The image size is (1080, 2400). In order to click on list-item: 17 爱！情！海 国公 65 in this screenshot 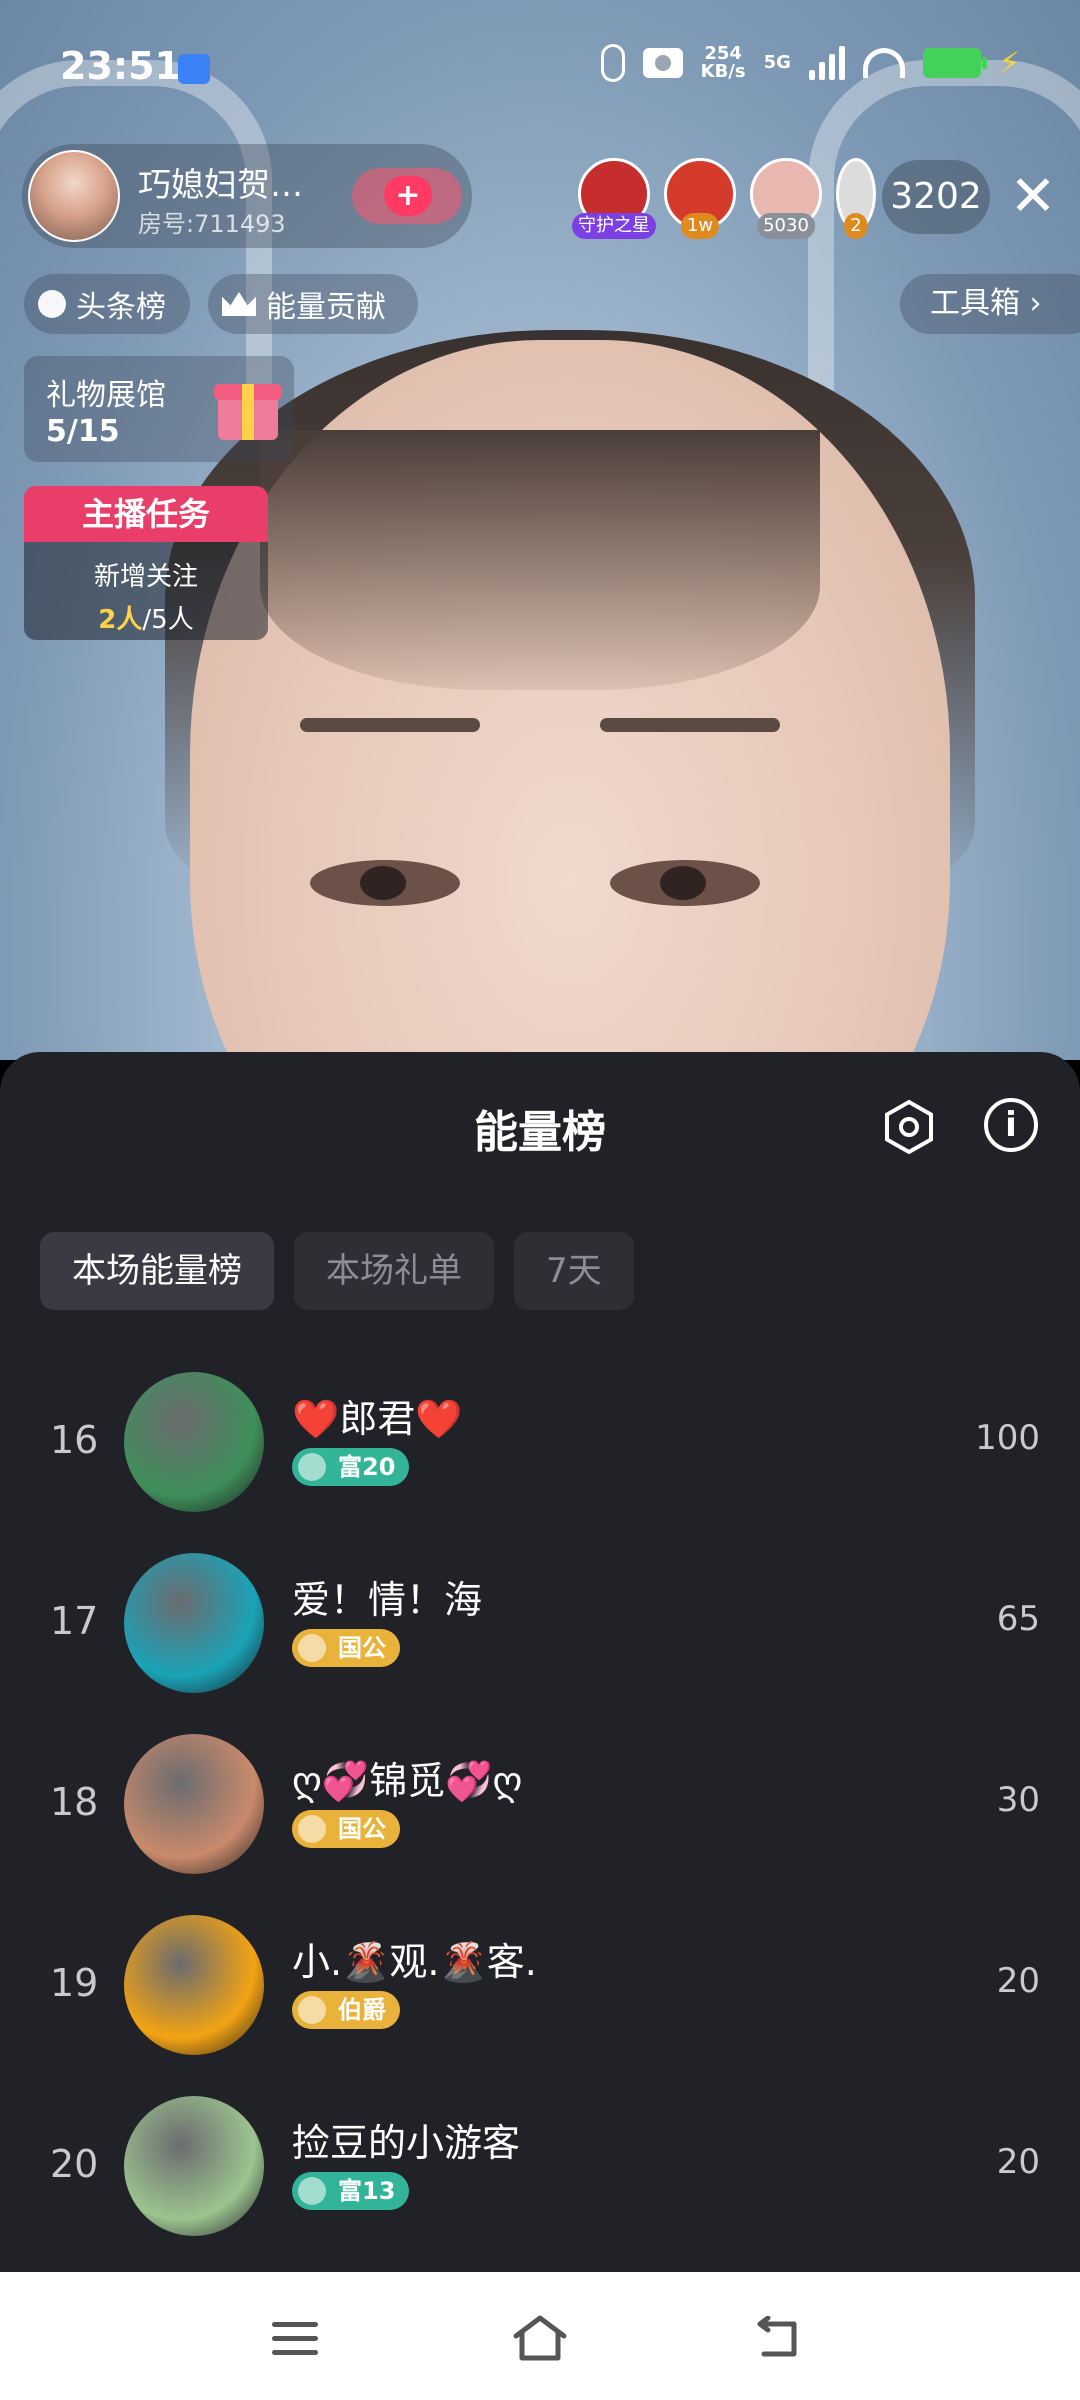, I will do `click(540, 1623)`.